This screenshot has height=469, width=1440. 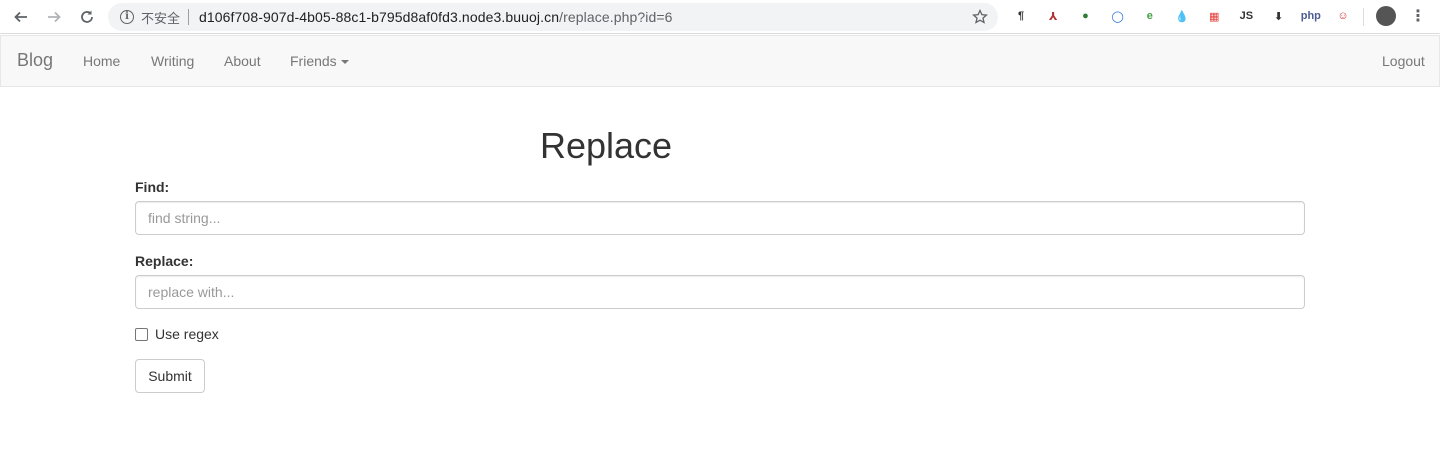 What do you see at coordinates (1363, 17) in the screenshot?
I see `toolbar-divider` at bounding box center [1363, 17].